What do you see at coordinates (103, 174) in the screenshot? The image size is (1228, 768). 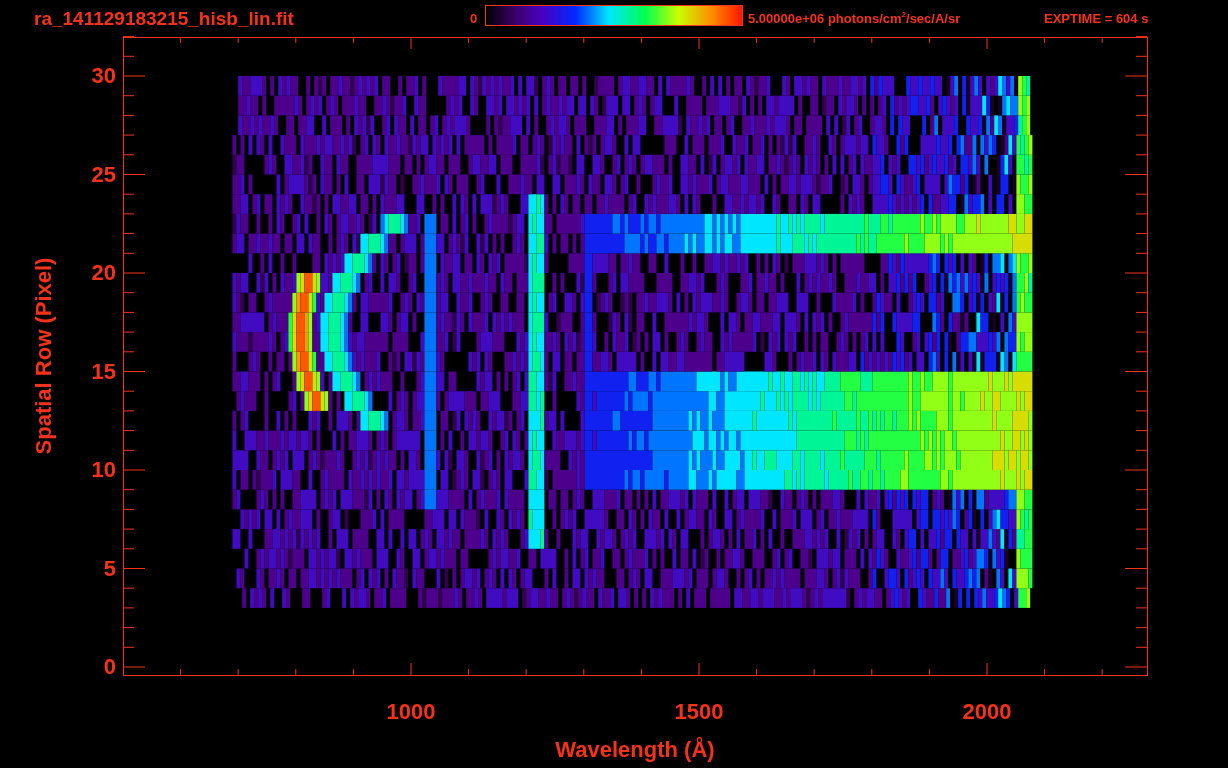 I see `y-tick-label: 25` at bounding box center [103, 174].